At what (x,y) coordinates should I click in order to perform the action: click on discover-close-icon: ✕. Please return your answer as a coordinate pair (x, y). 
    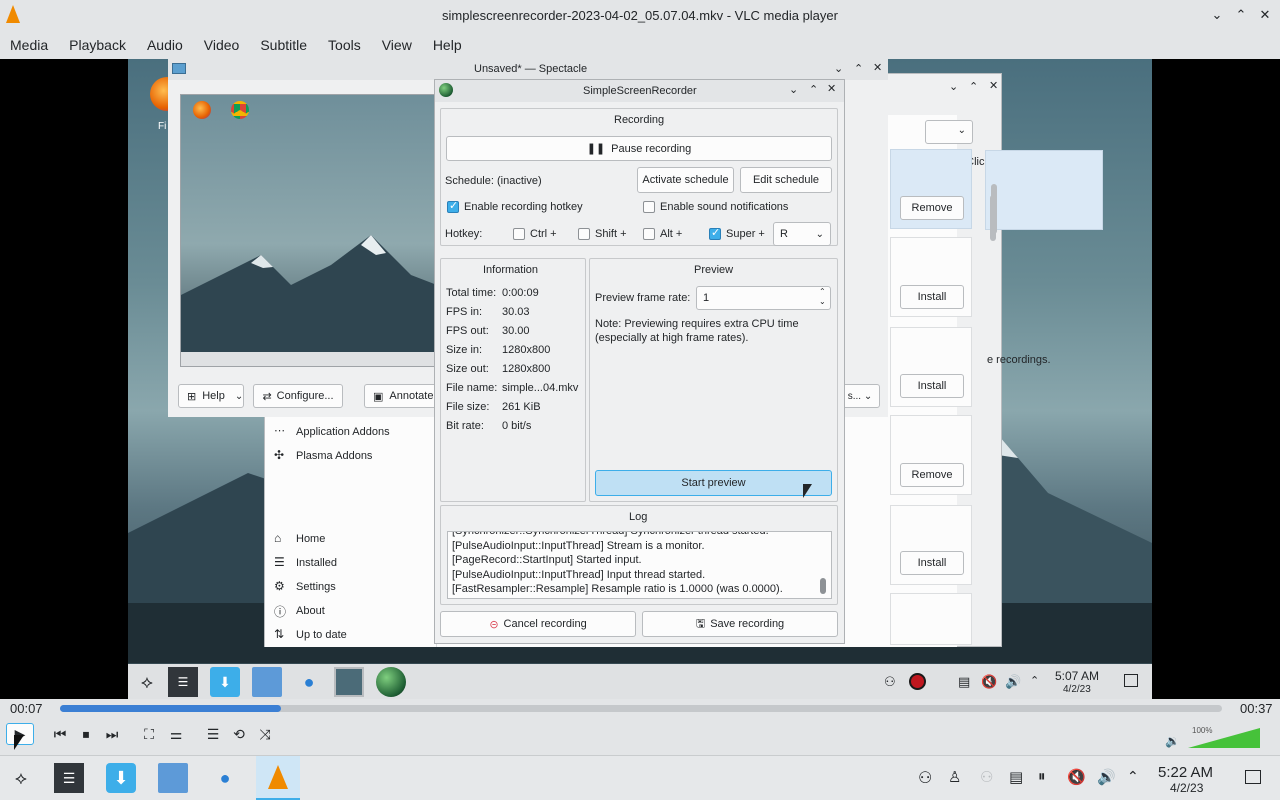
    Looking at the image, I should click on (993, 85).